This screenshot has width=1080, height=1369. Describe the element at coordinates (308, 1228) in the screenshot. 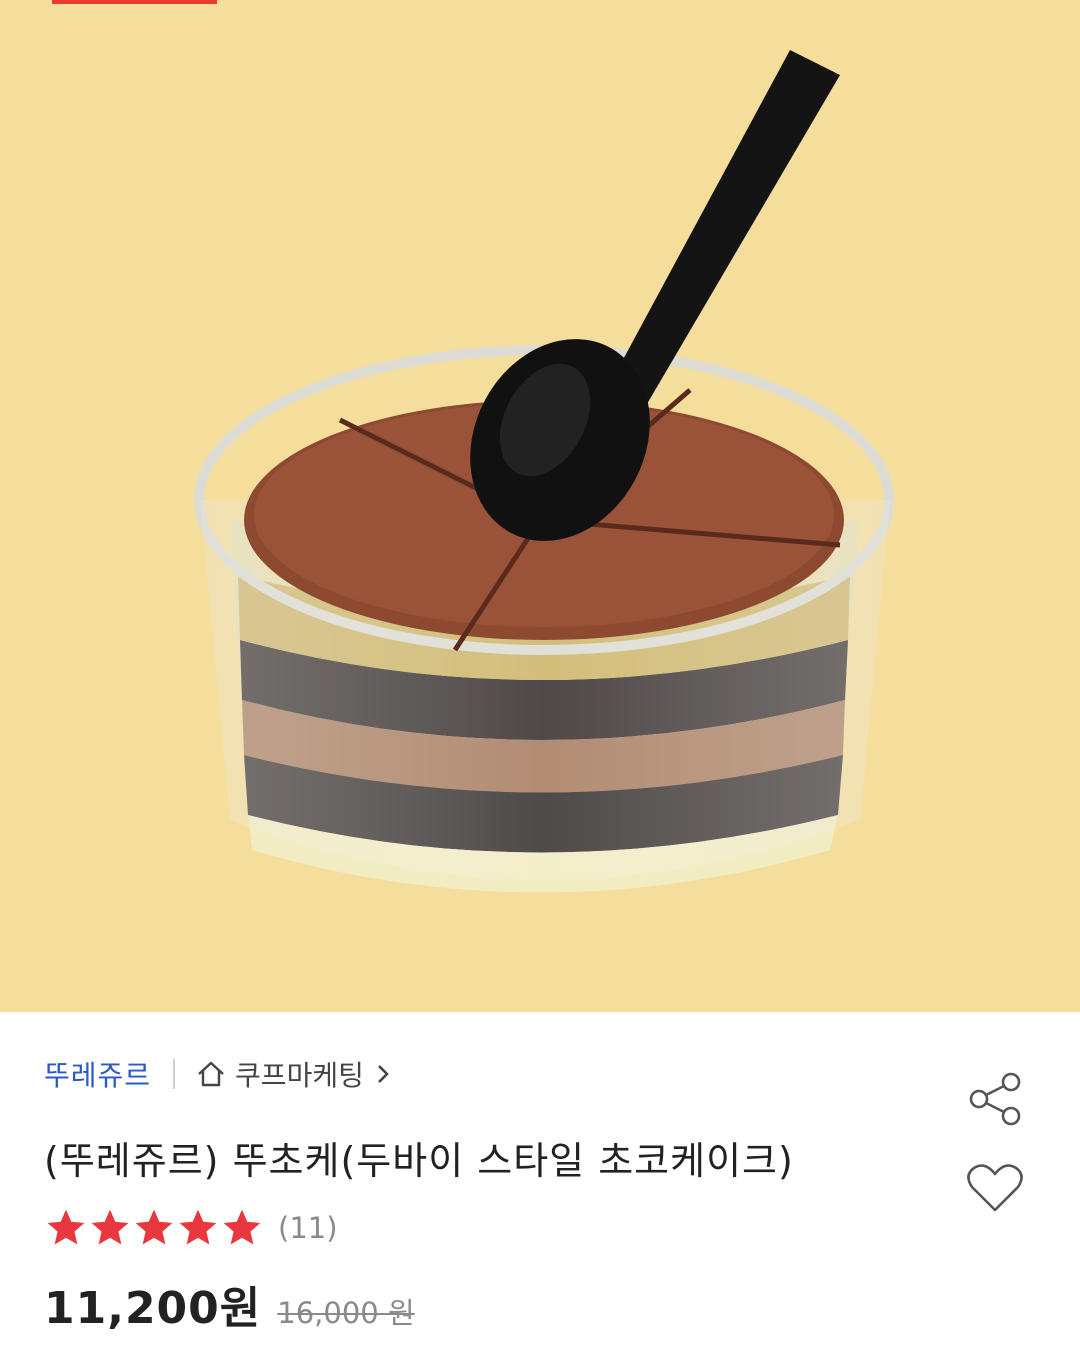

I see `review-count: (11)` at that location.